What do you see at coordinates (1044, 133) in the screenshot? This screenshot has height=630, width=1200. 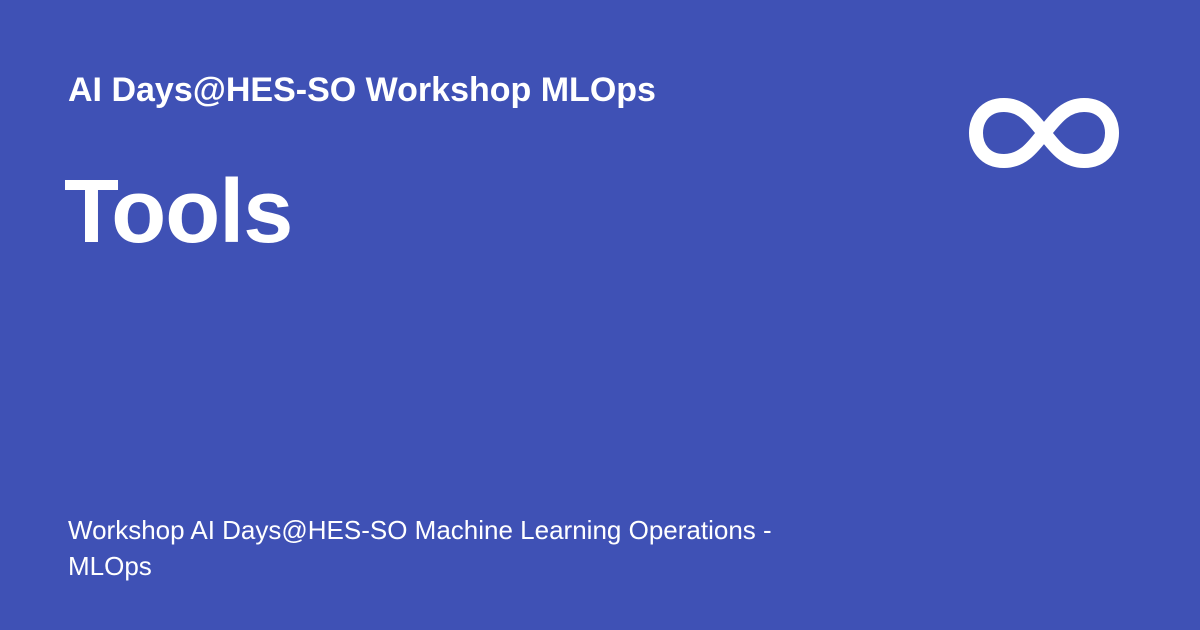 I see `infinity-icon` at bounding box center [1044, 133].